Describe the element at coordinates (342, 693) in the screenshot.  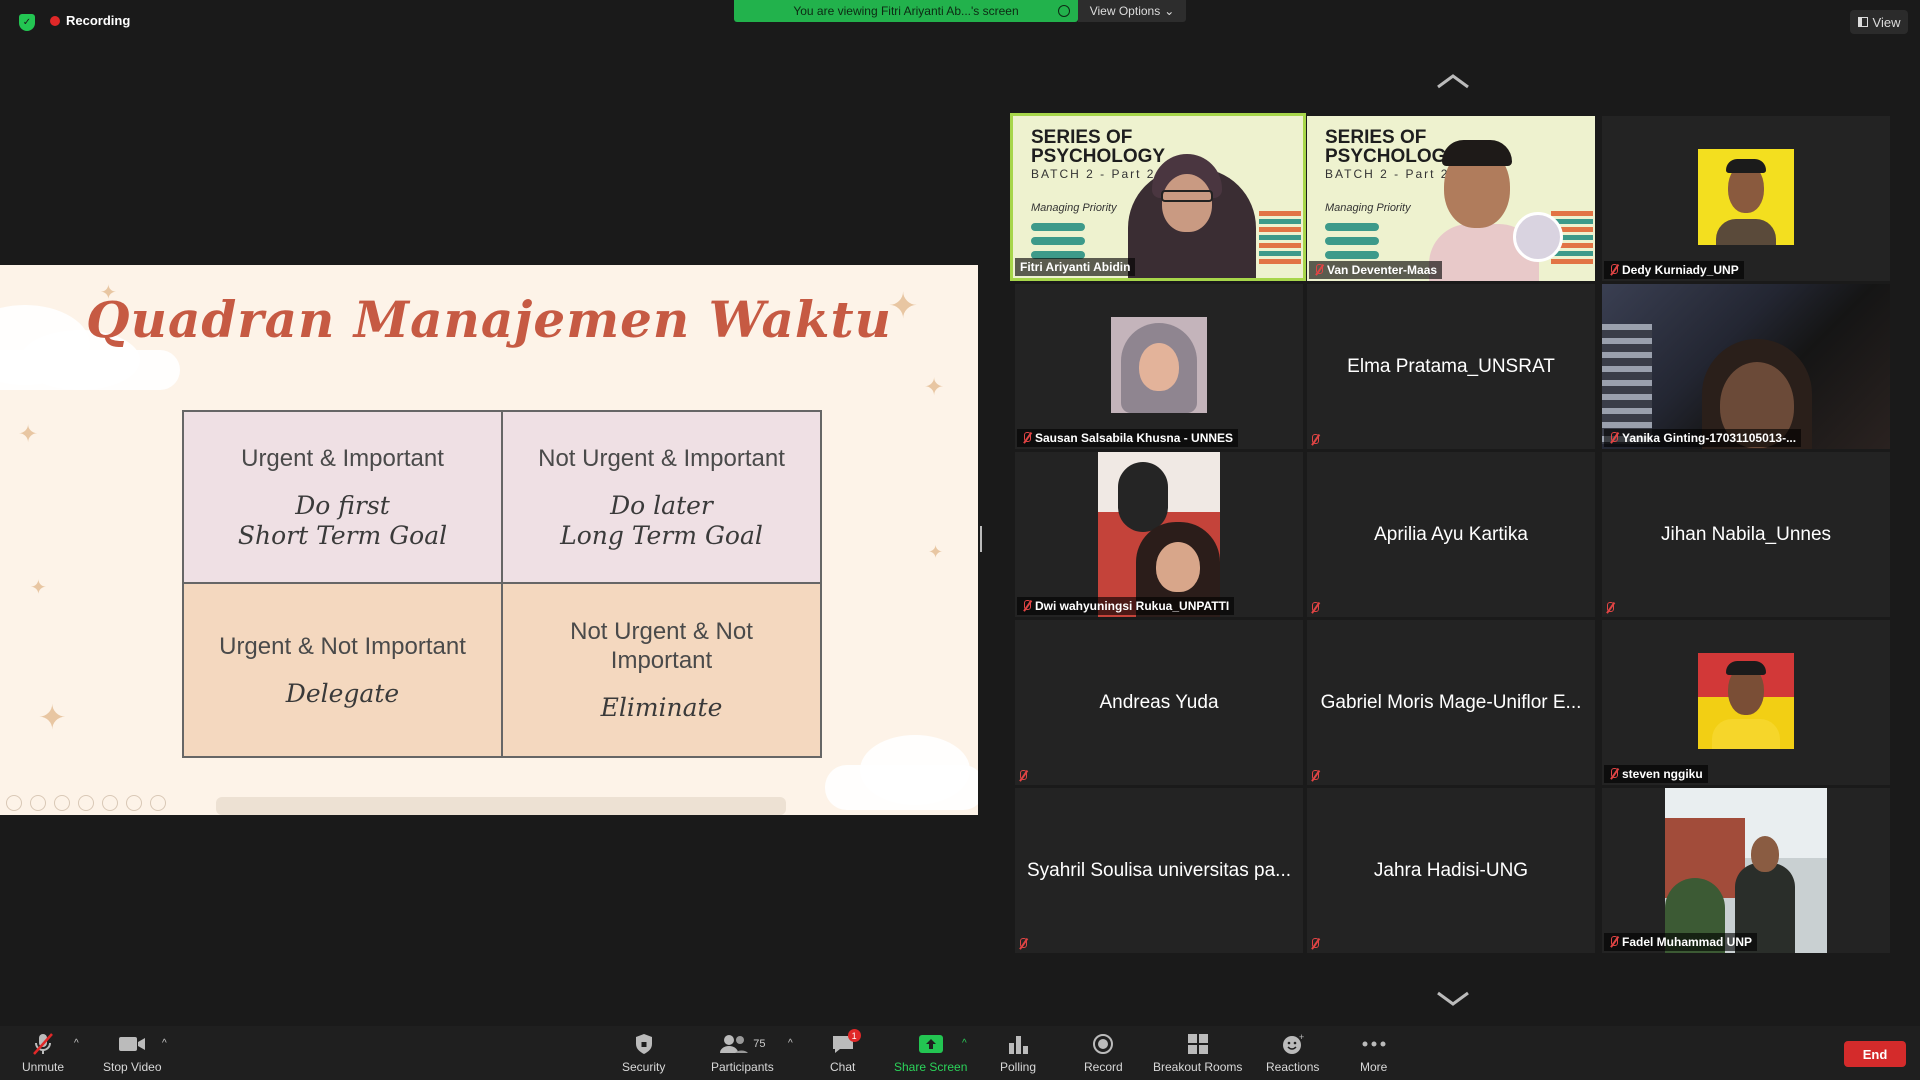
I see `quadrant-action: Delegate` at that location.